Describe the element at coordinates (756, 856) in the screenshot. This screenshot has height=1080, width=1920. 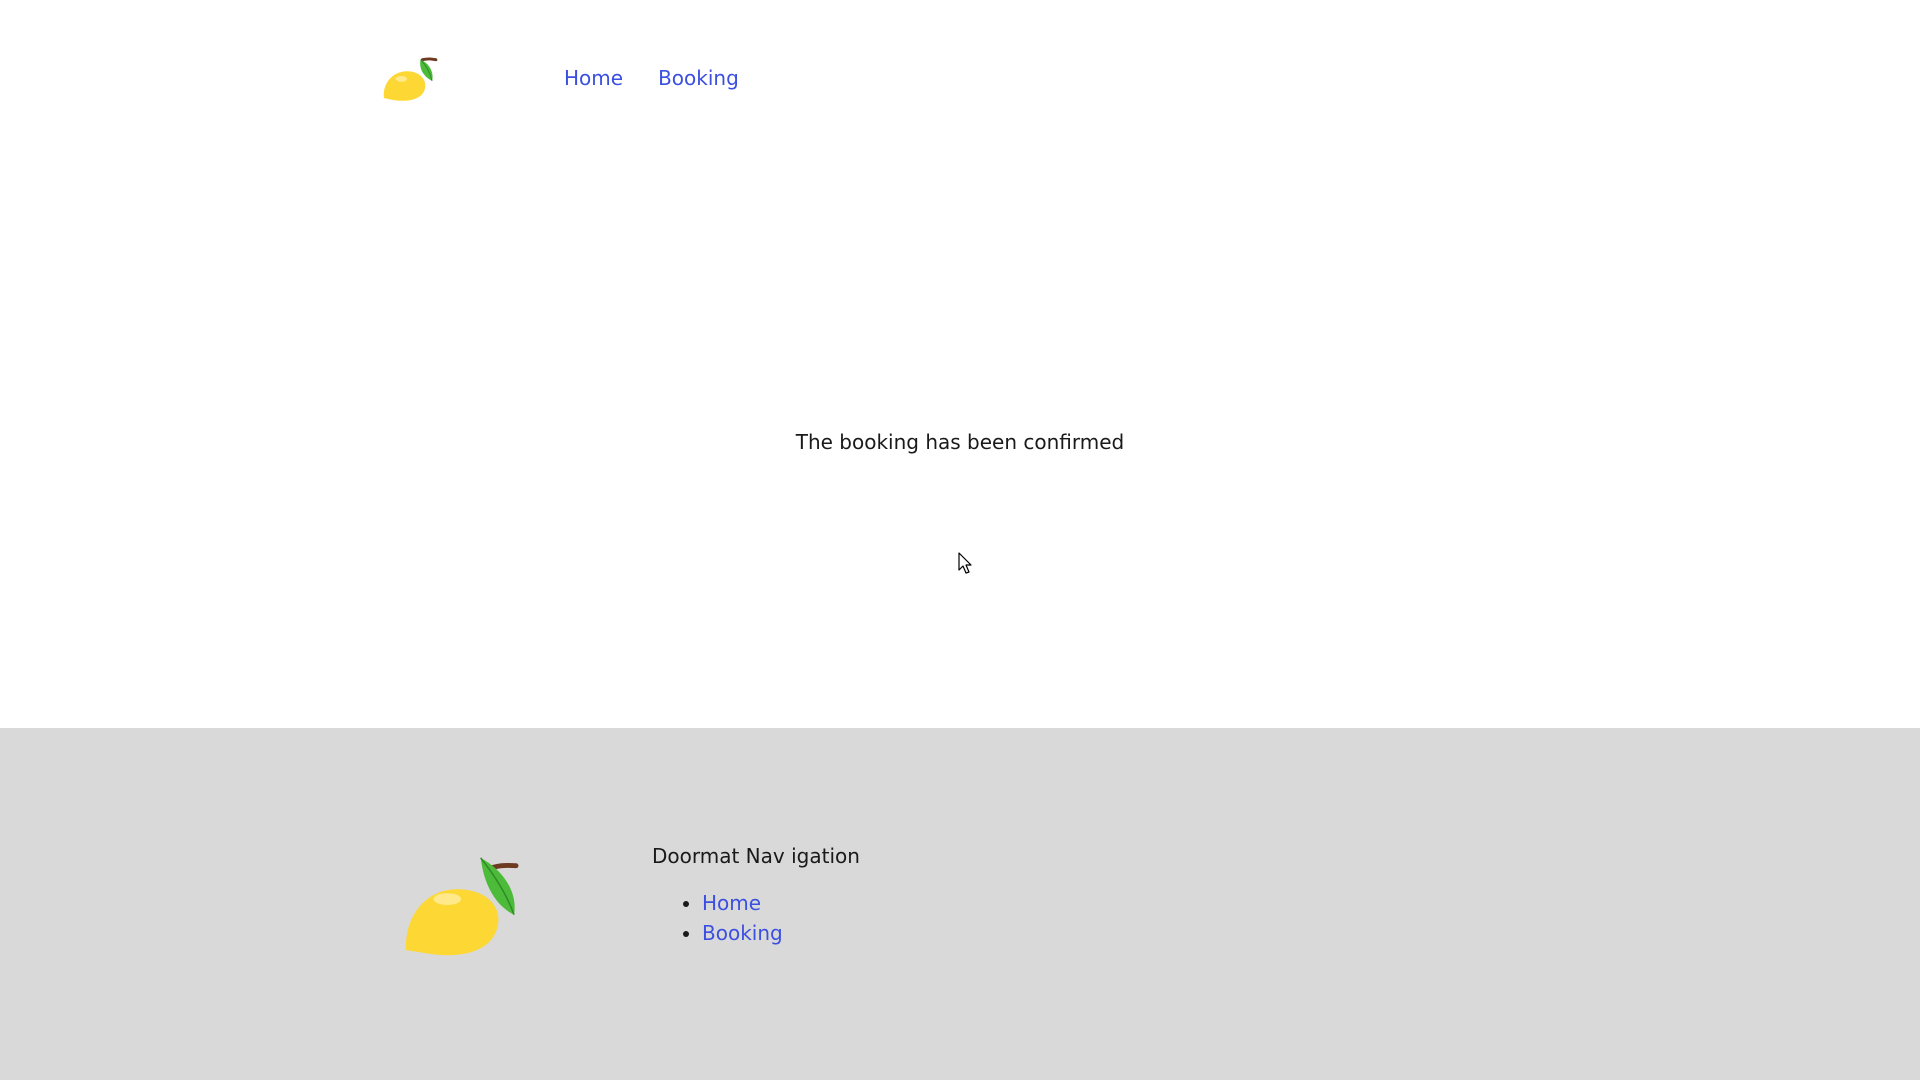
I see `doormat-title: Doormat Nav igation` at that location.